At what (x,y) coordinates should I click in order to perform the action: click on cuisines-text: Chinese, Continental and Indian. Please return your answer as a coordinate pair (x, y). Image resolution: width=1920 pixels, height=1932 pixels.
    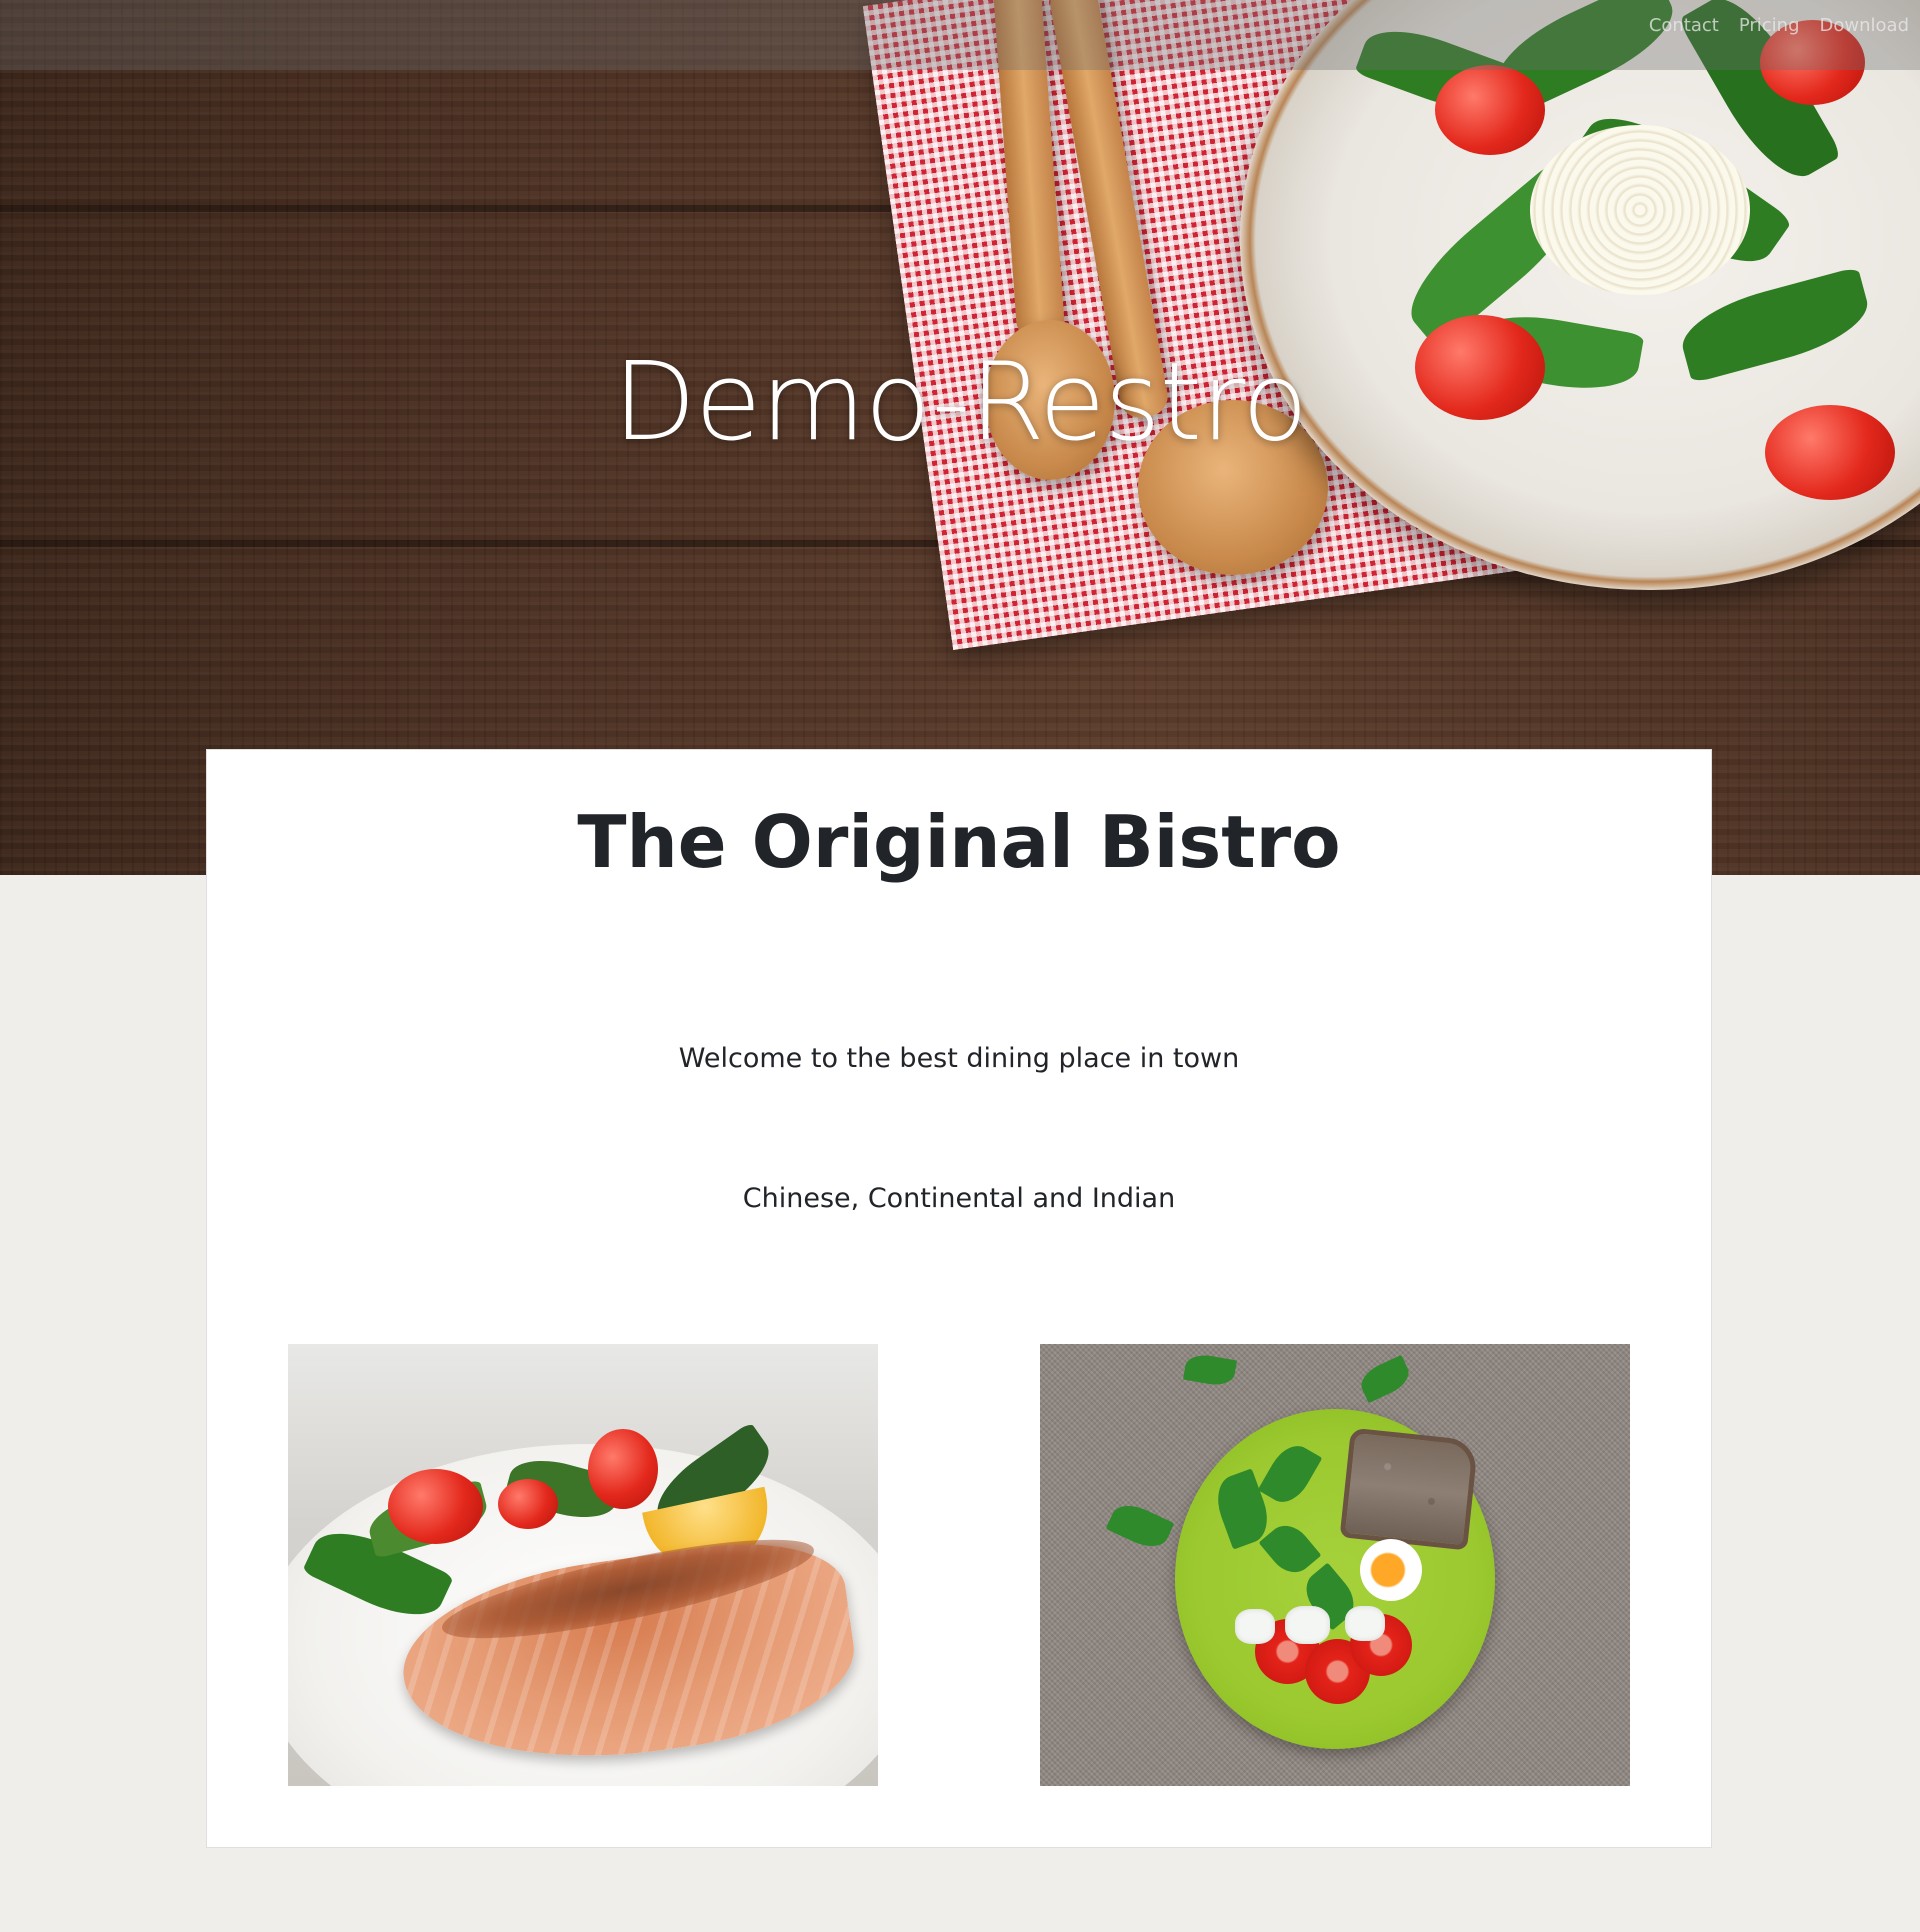
    Looking at the image, I should click on (959, 1198).